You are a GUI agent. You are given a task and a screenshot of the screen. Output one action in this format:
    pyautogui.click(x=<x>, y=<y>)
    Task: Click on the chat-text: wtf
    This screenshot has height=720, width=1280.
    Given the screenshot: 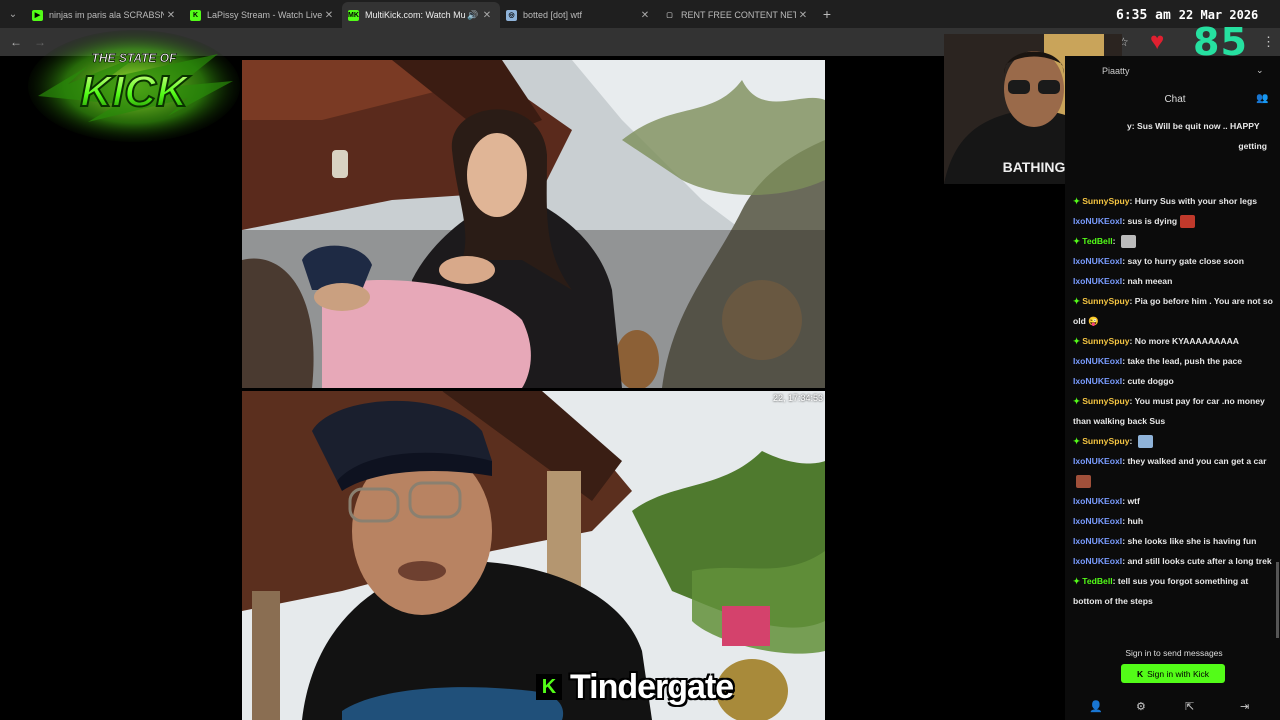 What is the action you would take?
    pyautogui.click(x=1133, y=501)
    